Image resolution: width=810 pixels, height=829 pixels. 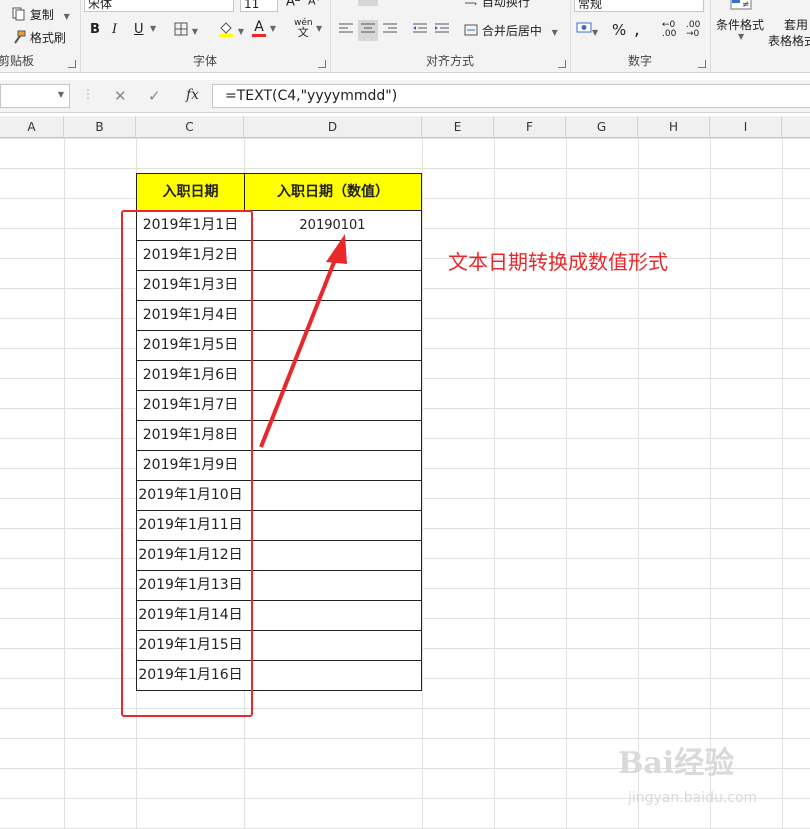 I want to click on annotation-text: 文本日期转换成数值形式, so click(x=558, y=262).